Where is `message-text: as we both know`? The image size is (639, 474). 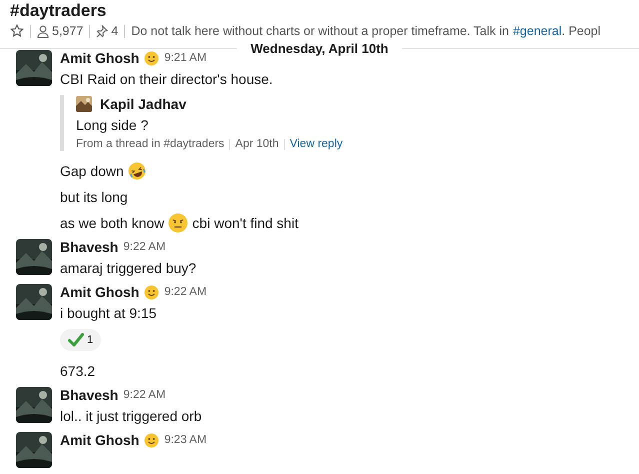 message-text: as we both know is located at coordinates (112, 223).